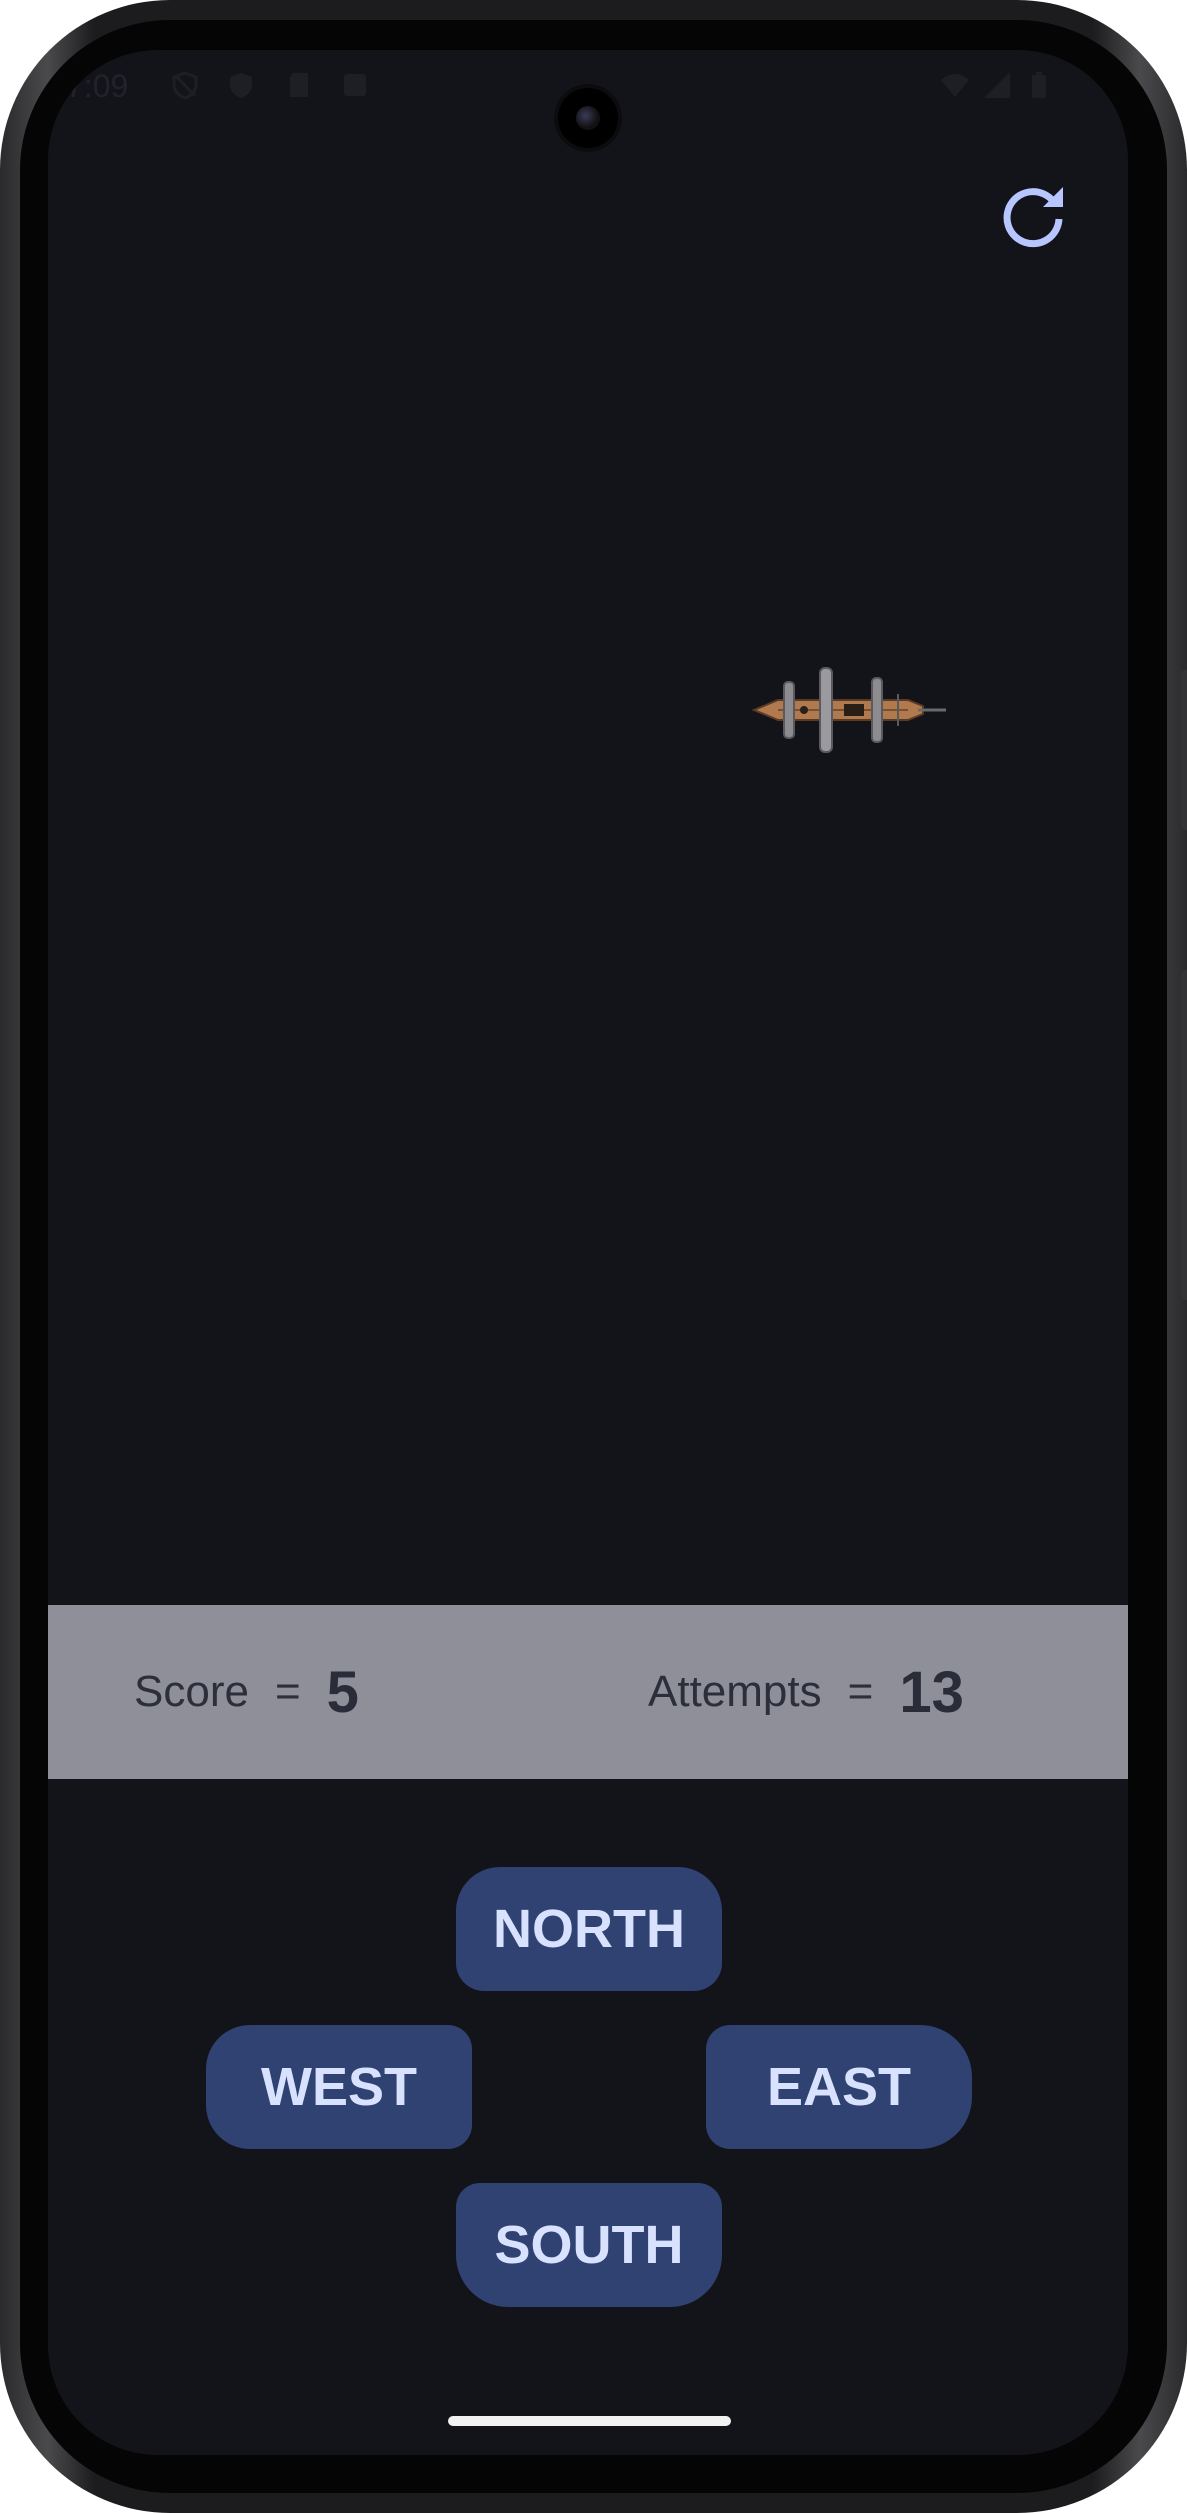 This screenshot has height=2513, width=1187. What do you see at coordinates (589, 1929) in the screenshot?
I see `north-button: NORTH` at bounding box center [589, 1929].